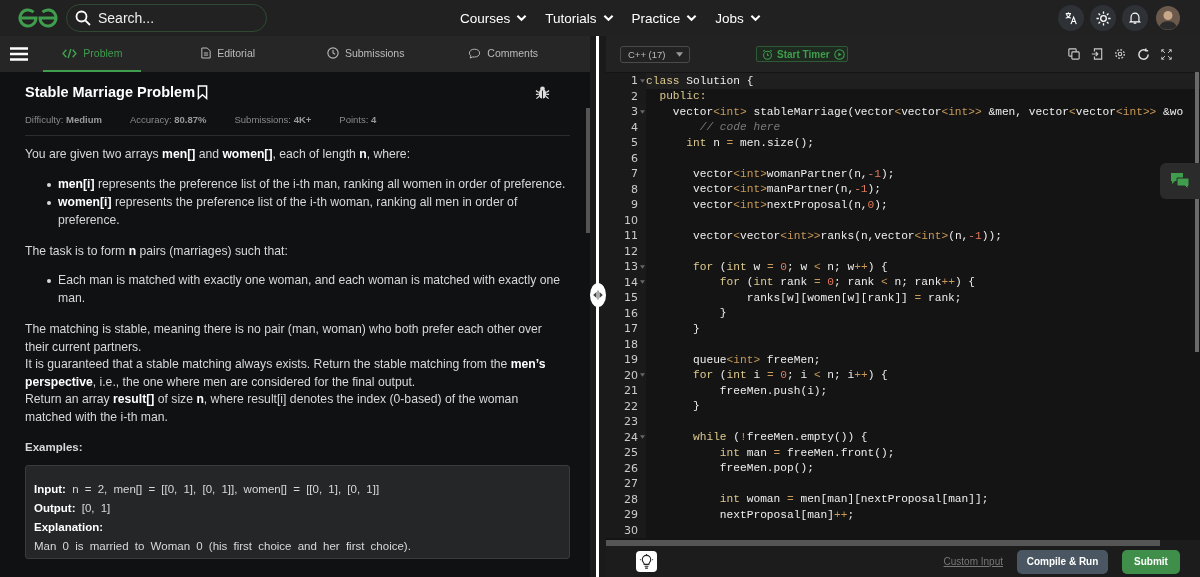  What do you see at coordinates (631, 282) in the screenshot?
I see `line-number: 14` at bounding box center [631, 282].